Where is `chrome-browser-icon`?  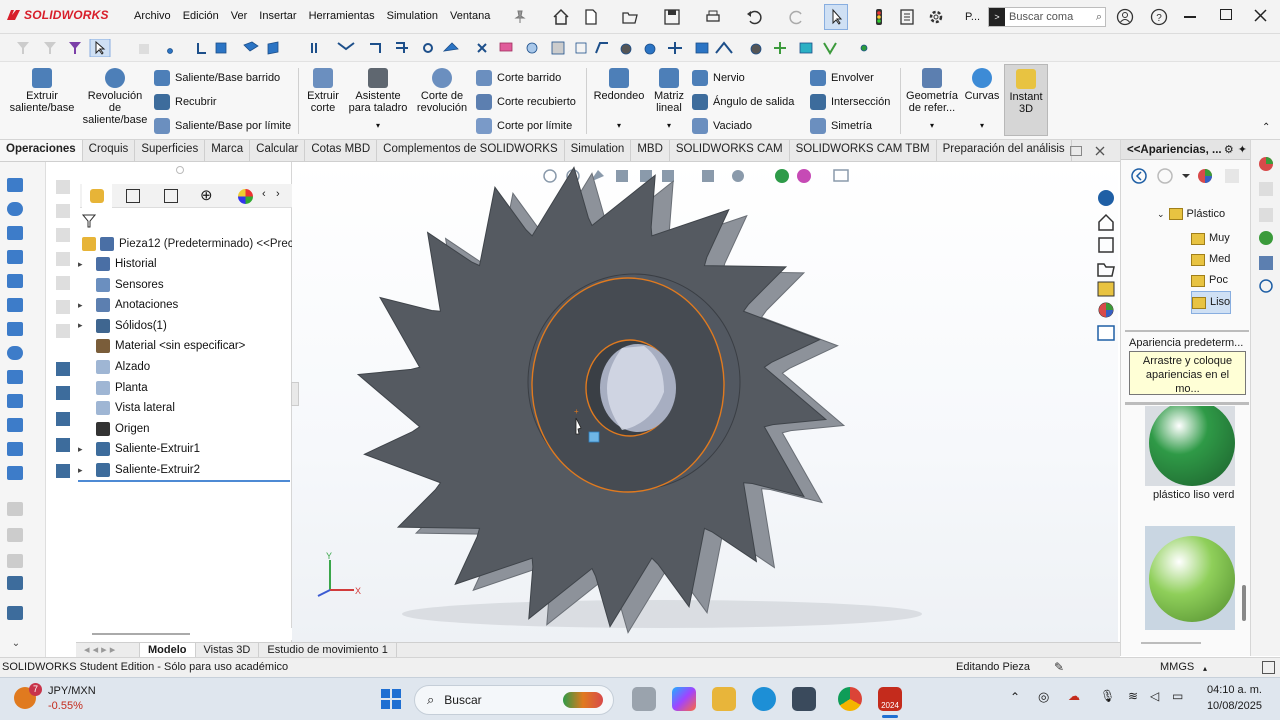 chrome-browser-icon is located at coordinates (850, 699).